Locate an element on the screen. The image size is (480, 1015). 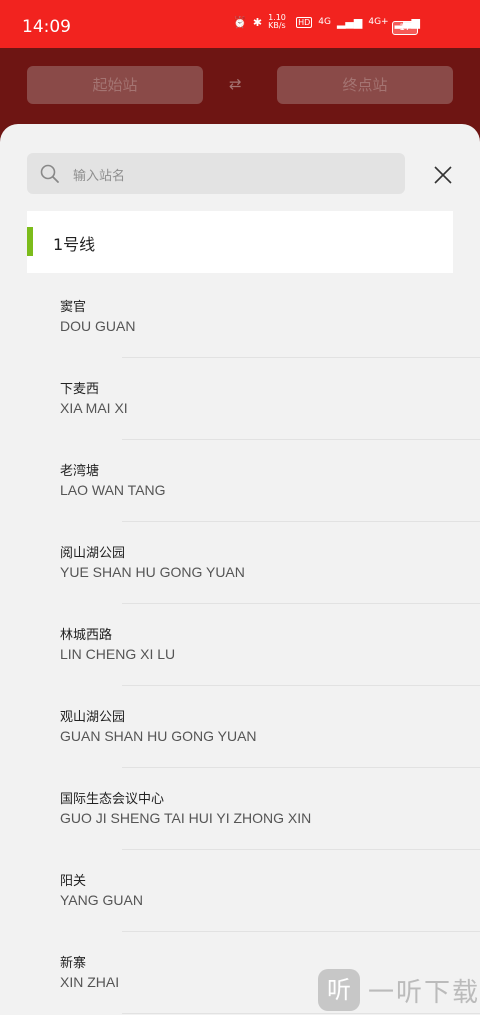
net2-label: 4G+ is located at coordinates (378, 22).